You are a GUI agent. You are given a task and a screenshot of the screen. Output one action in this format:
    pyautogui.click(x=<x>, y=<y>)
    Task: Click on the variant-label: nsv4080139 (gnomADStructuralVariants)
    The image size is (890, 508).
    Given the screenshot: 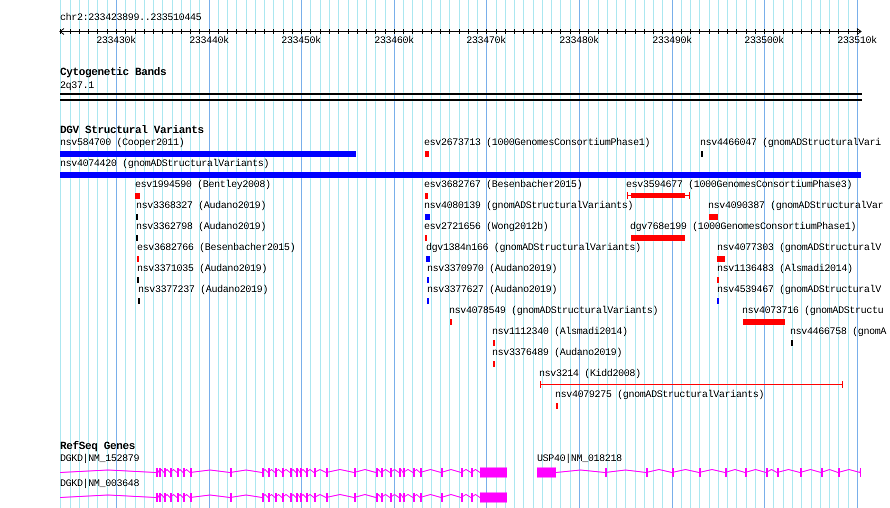 What is the action you would take?
    pyautogui.click(x=529, y=206)
    